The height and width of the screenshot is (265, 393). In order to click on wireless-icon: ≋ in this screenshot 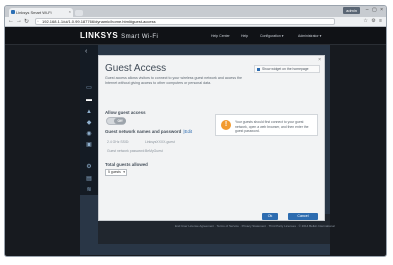, I will do `click(89, 190)`.